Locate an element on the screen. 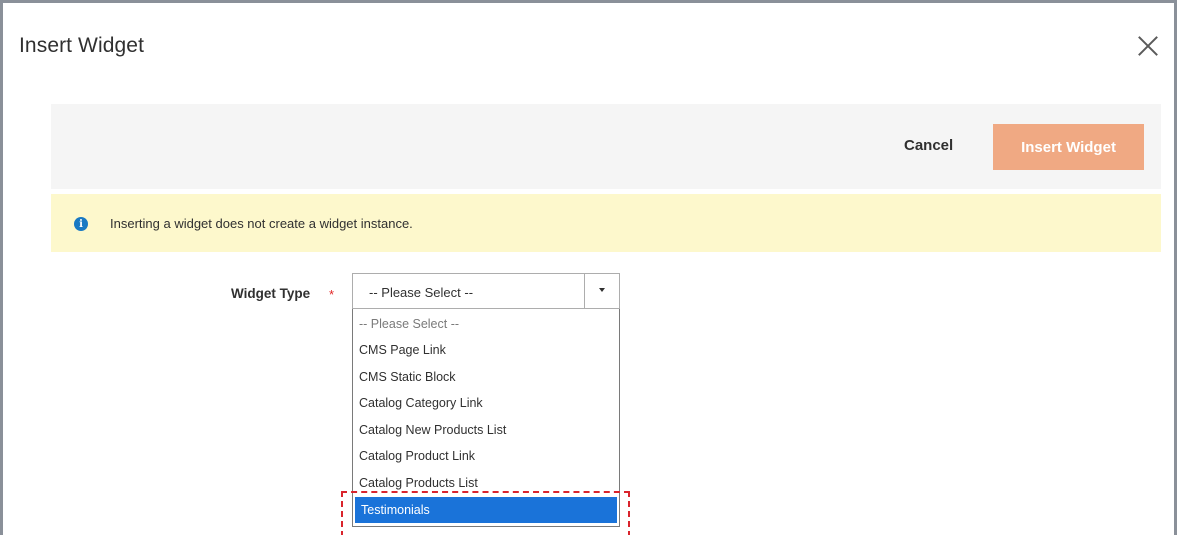 Image resolution: width=1177 pixels, height=535 pixels. select-toggle is located at coordinates (601, 291).